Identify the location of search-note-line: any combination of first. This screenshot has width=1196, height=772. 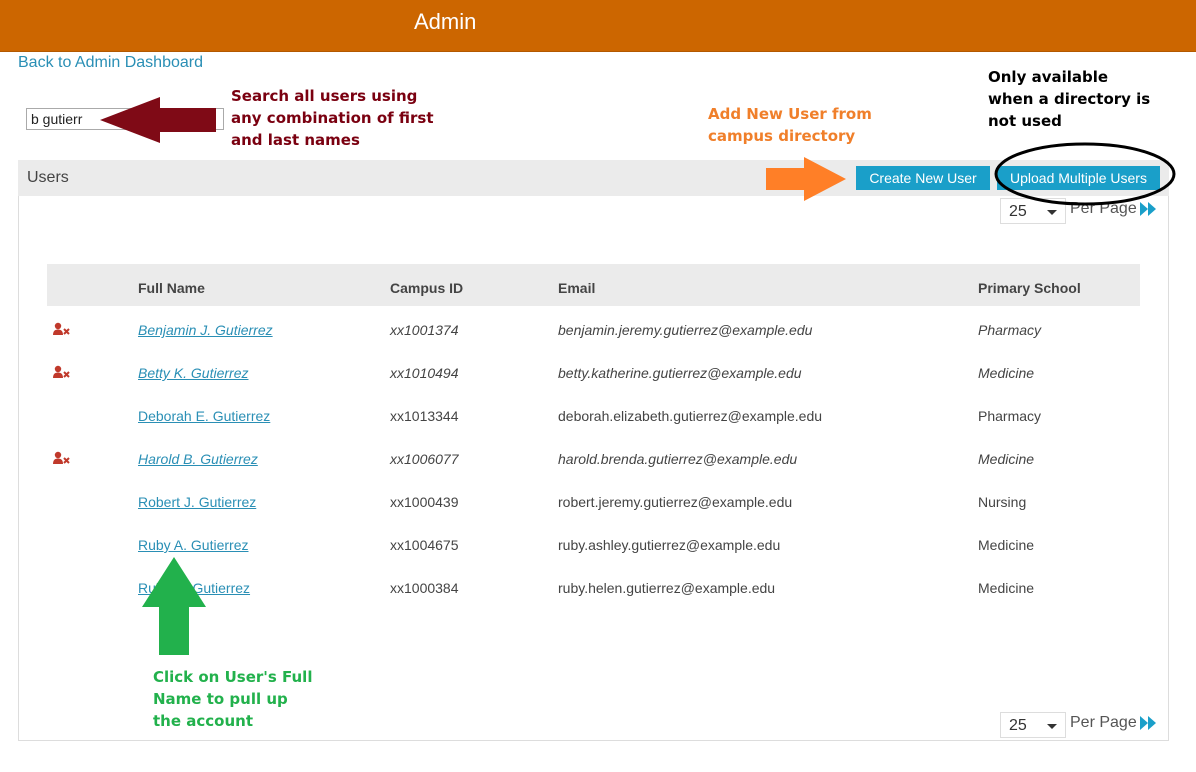
(332, 118).